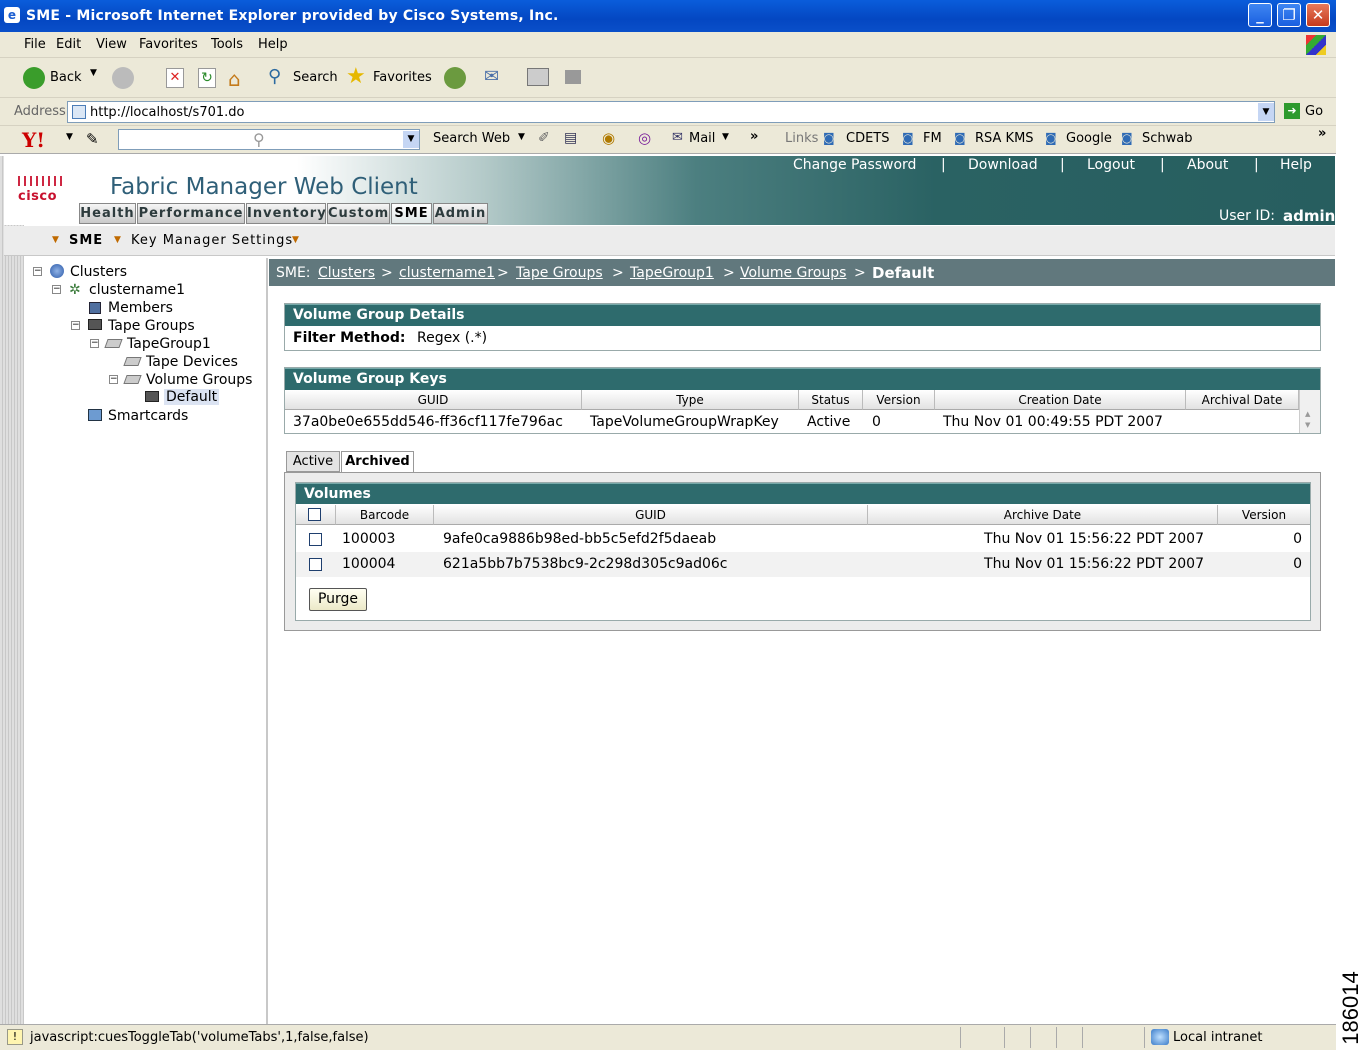  Describe the element at coordinates (570, 138) in the screenshot. I see `toolbox-icon: ▤` at that location.